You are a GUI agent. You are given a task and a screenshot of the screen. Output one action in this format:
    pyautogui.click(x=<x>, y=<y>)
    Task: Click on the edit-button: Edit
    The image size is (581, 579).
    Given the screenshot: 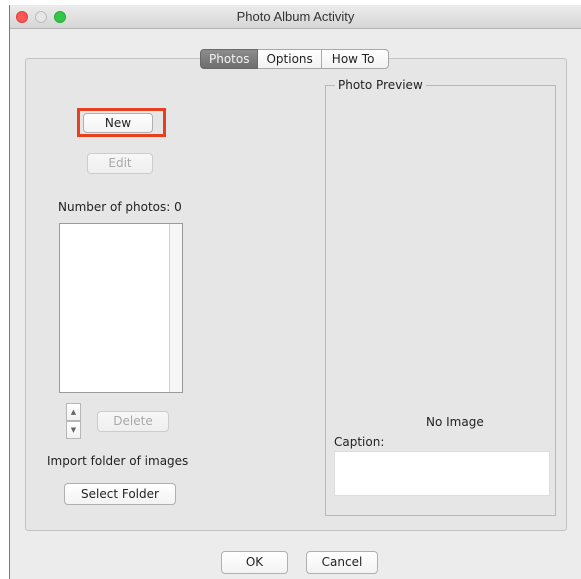 What is the action you would take?
    pyautogui.click(x=120, y=163)
    